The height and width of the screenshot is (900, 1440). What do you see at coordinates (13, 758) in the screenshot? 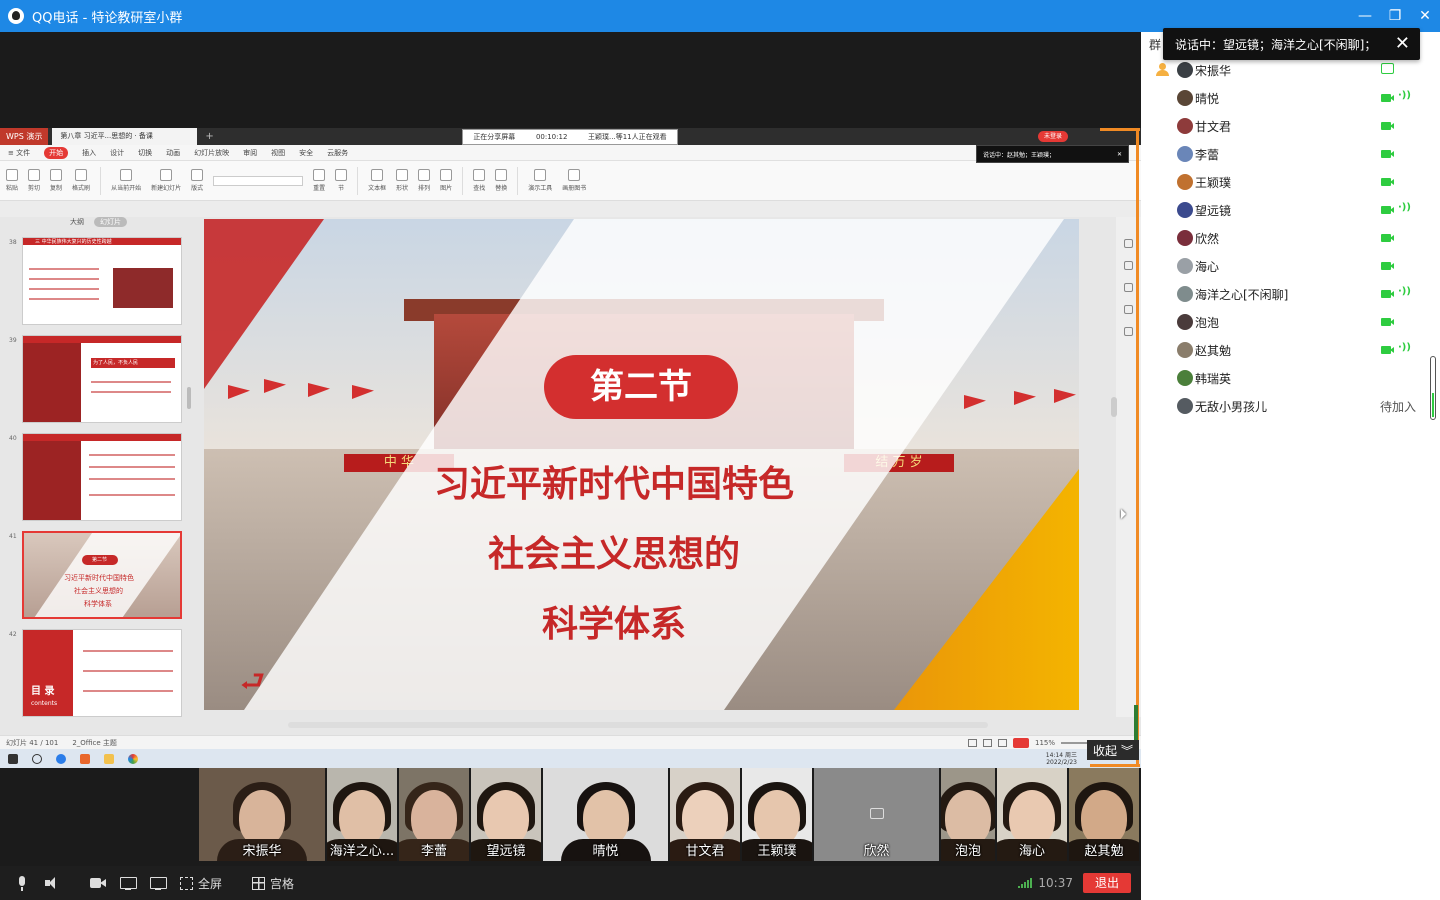
I see `windows-start-icon` at bounding box center [13, 758].